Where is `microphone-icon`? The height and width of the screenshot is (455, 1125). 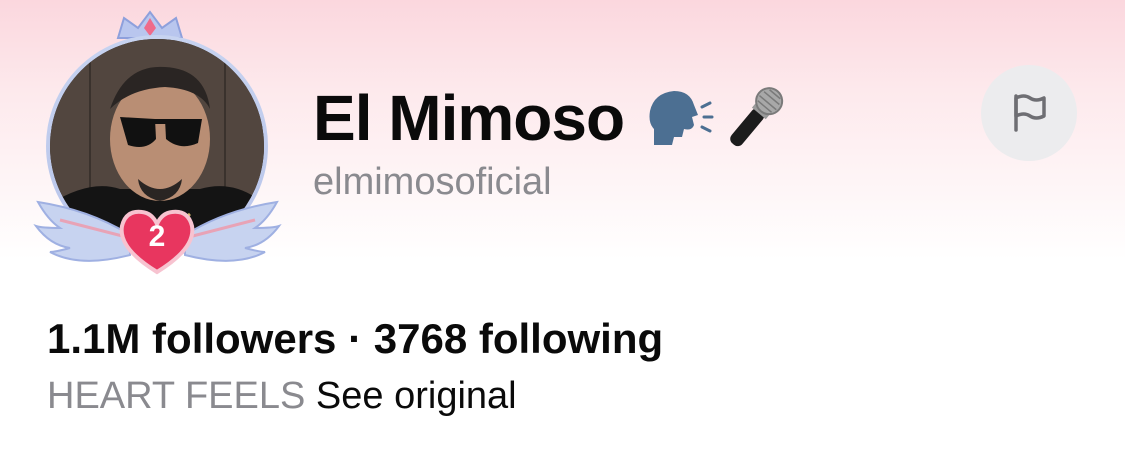
microphone-icon is located at coordinates (757, 117).